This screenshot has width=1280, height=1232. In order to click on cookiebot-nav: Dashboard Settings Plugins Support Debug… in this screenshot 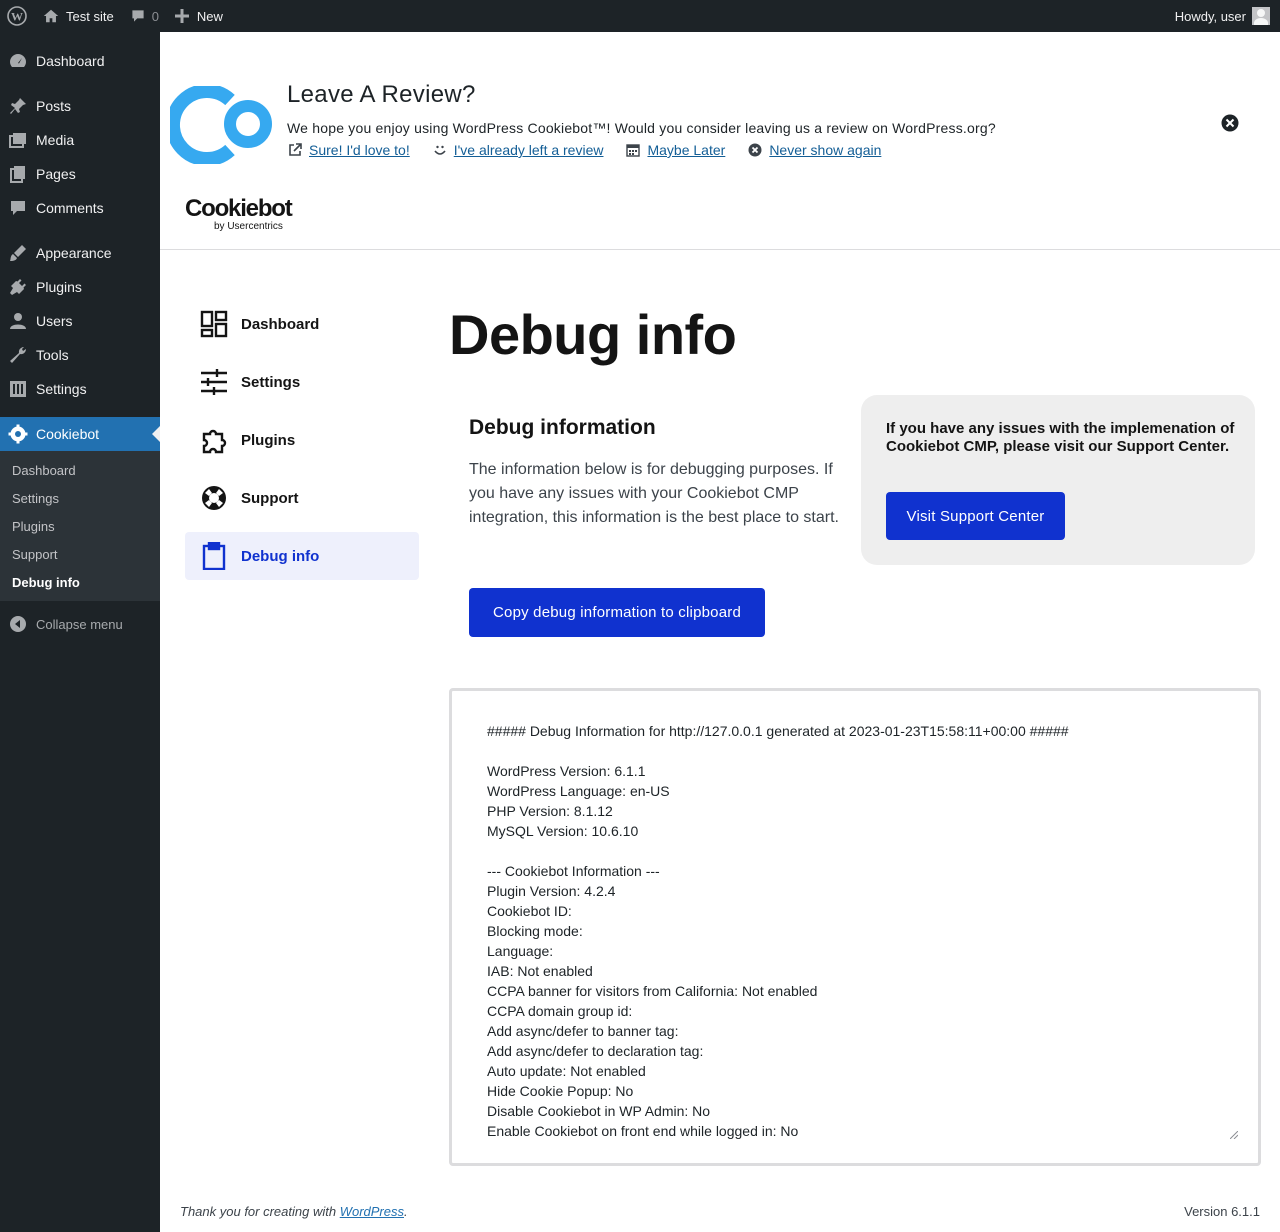, I will do `click(302, 445)`.